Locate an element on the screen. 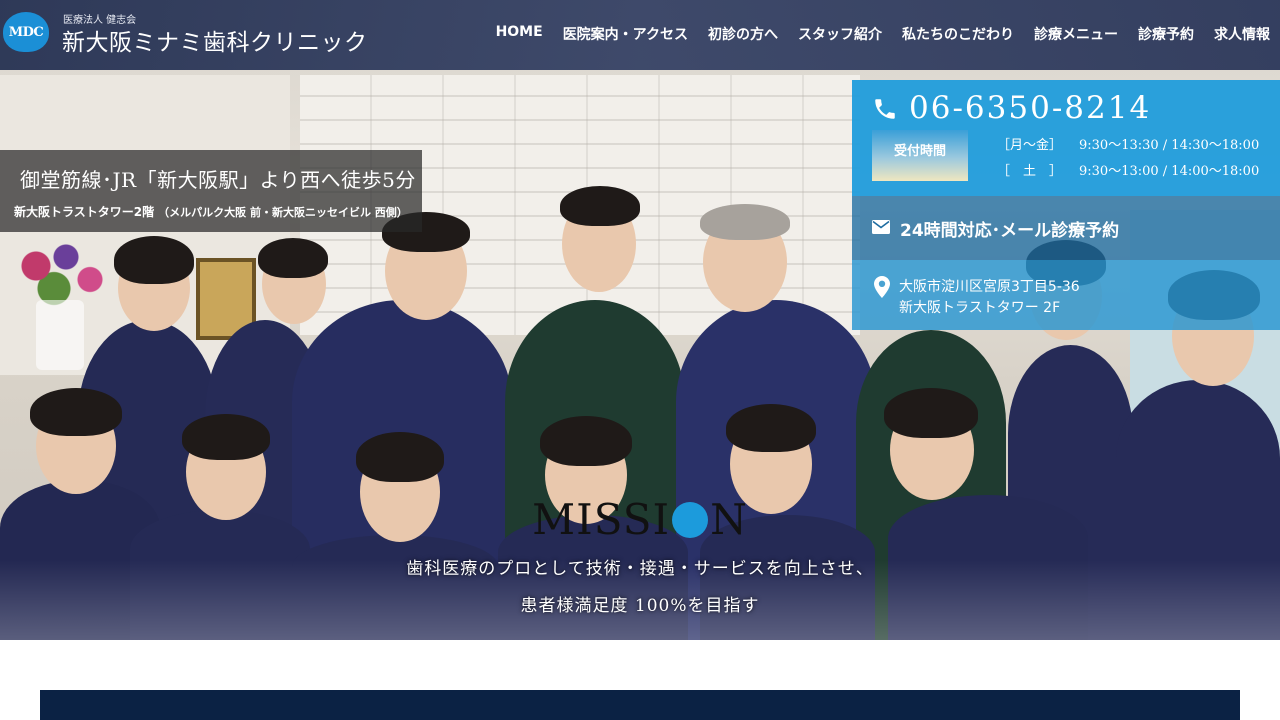 The width and height of the screenshot is (1280, 720). hours-row-saturday: ［ 土 ］ 9:30～13:00 / 14:00～18:00 is located at coordinates (1128, 169).